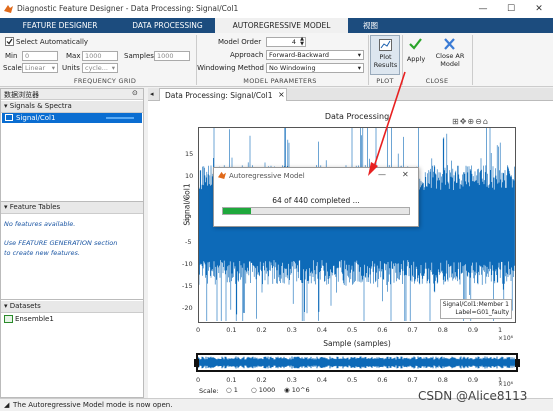  I want to click on tab-close-icon: ×, so click(281, 94).